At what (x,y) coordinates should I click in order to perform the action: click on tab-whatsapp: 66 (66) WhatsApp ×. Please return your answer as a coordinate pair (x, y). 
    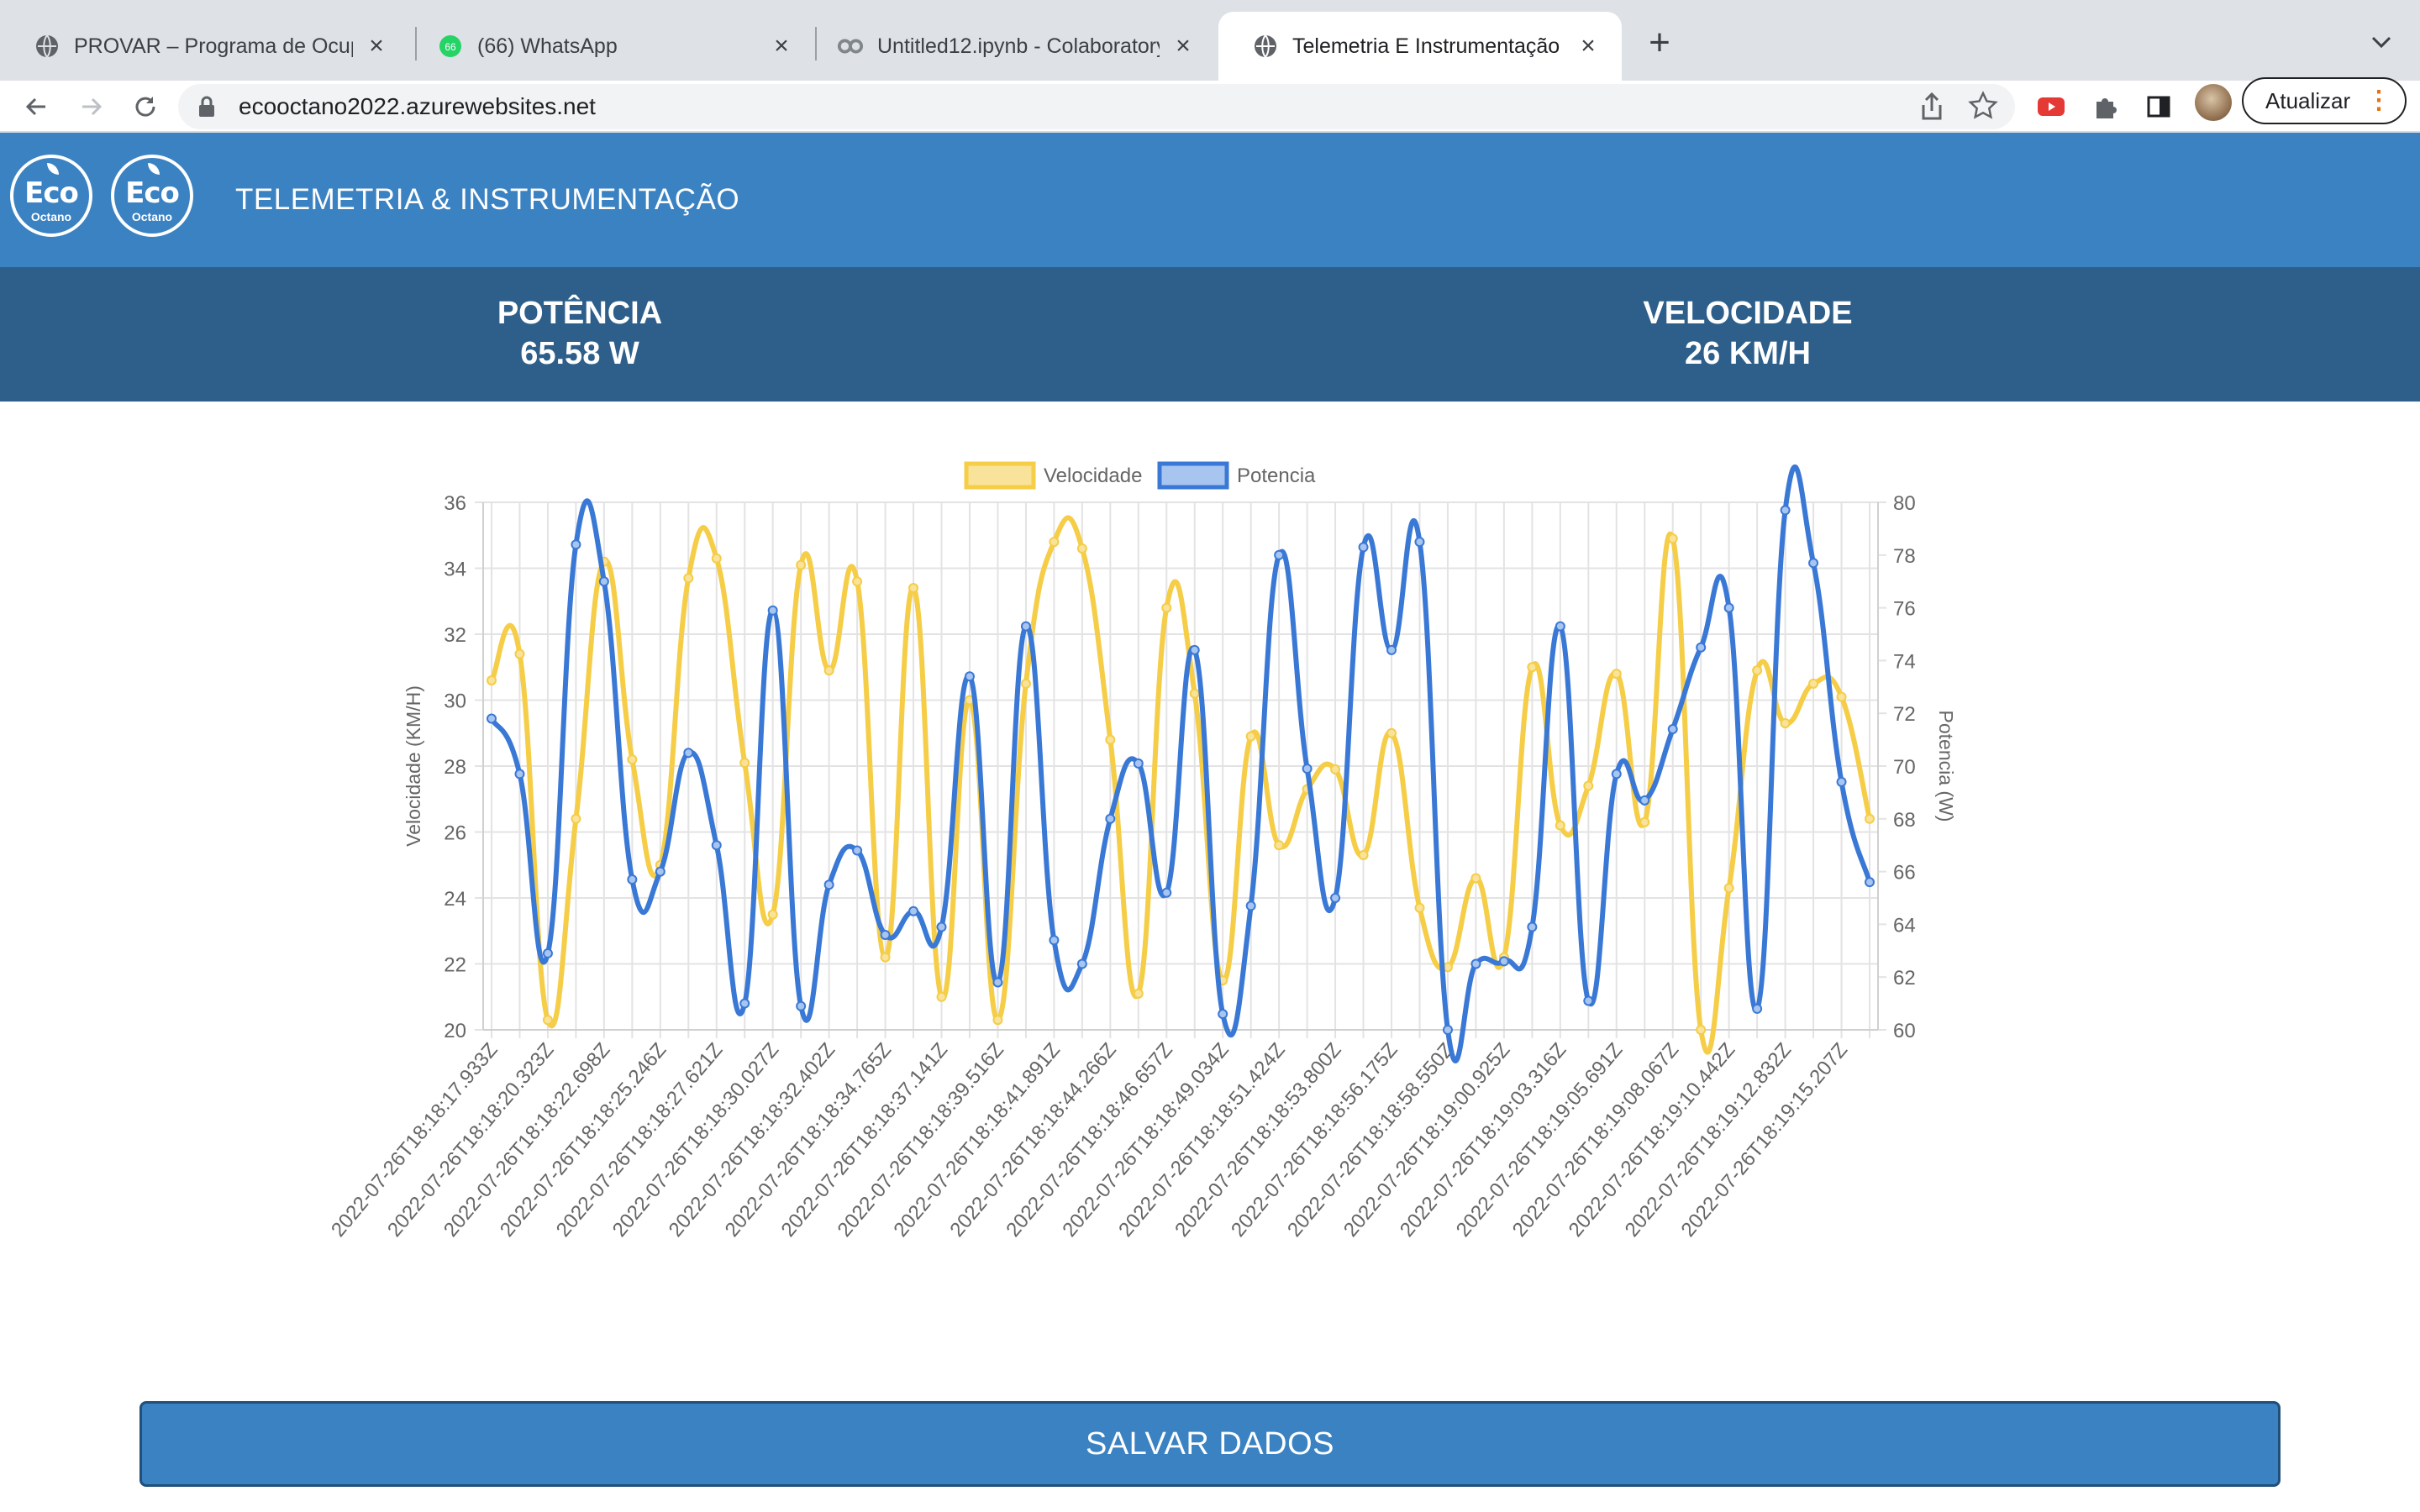
    Looking at the image, I should click on (609, 46).